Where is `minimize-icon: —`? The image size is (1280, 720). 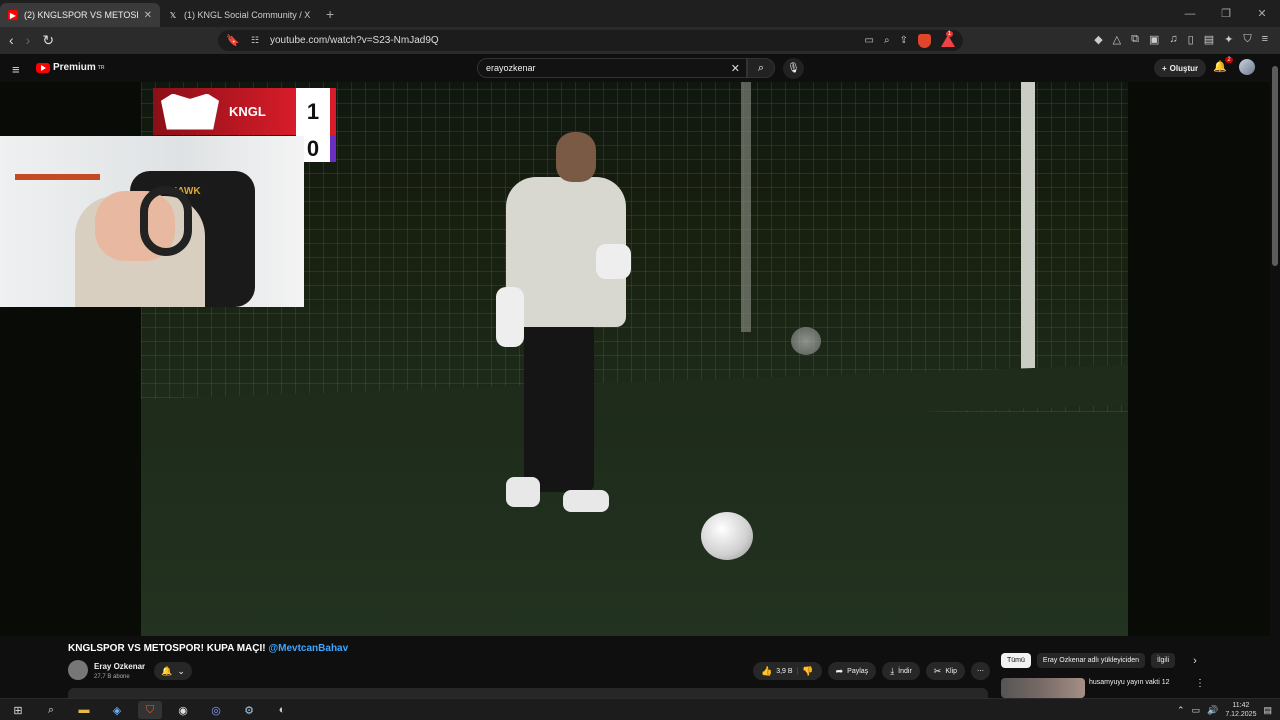 minimize-icon: — is located at coordinates (1190, 13).